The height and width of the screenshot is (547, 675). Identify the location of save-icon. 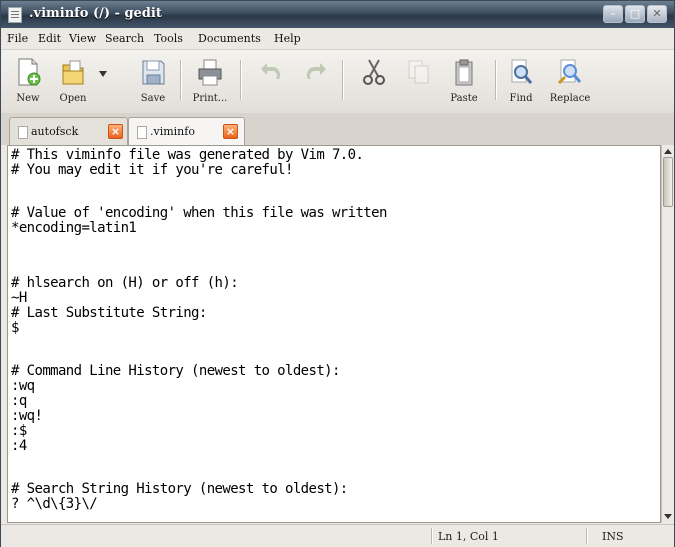
(153, 72).